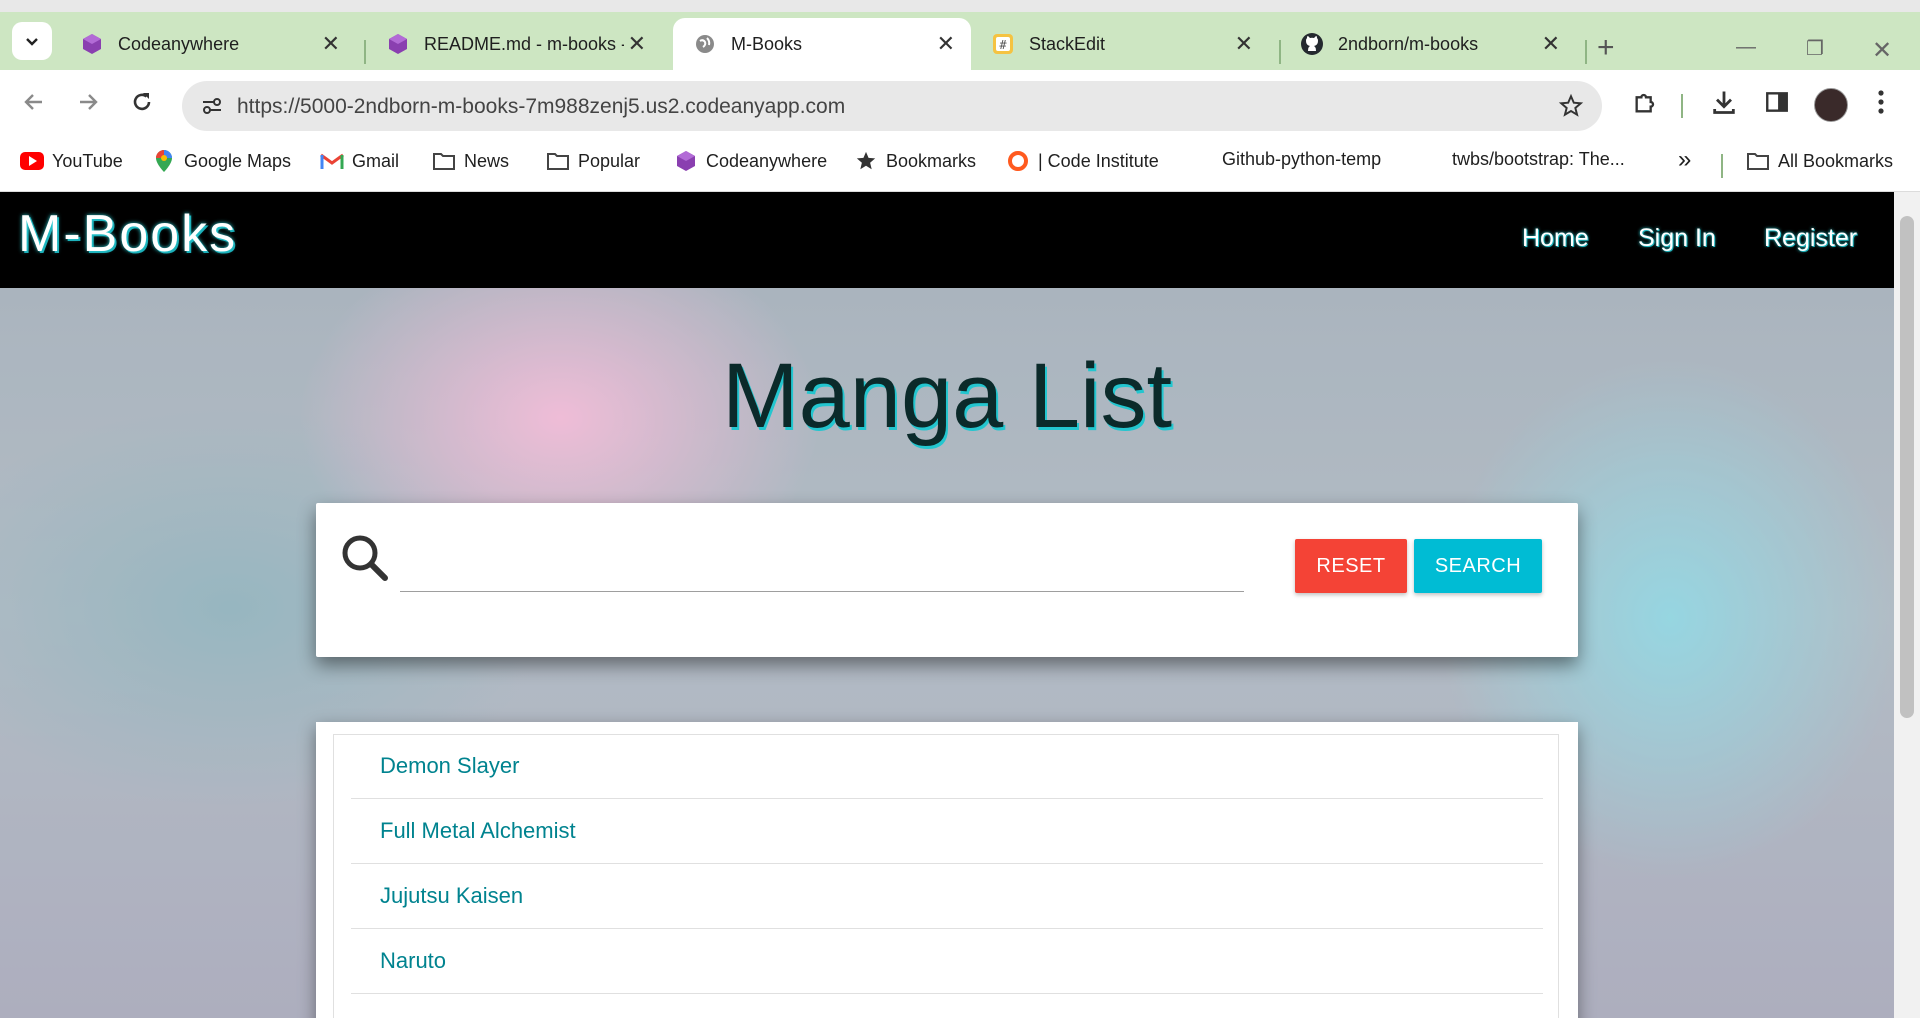 Image resolution: width=1920 pixels, height=1018 pixels. What do you see at coordinates (376, 160) in the screenshot?
I see `bookmark-label: Gmail` at bounding box center [376, 160].